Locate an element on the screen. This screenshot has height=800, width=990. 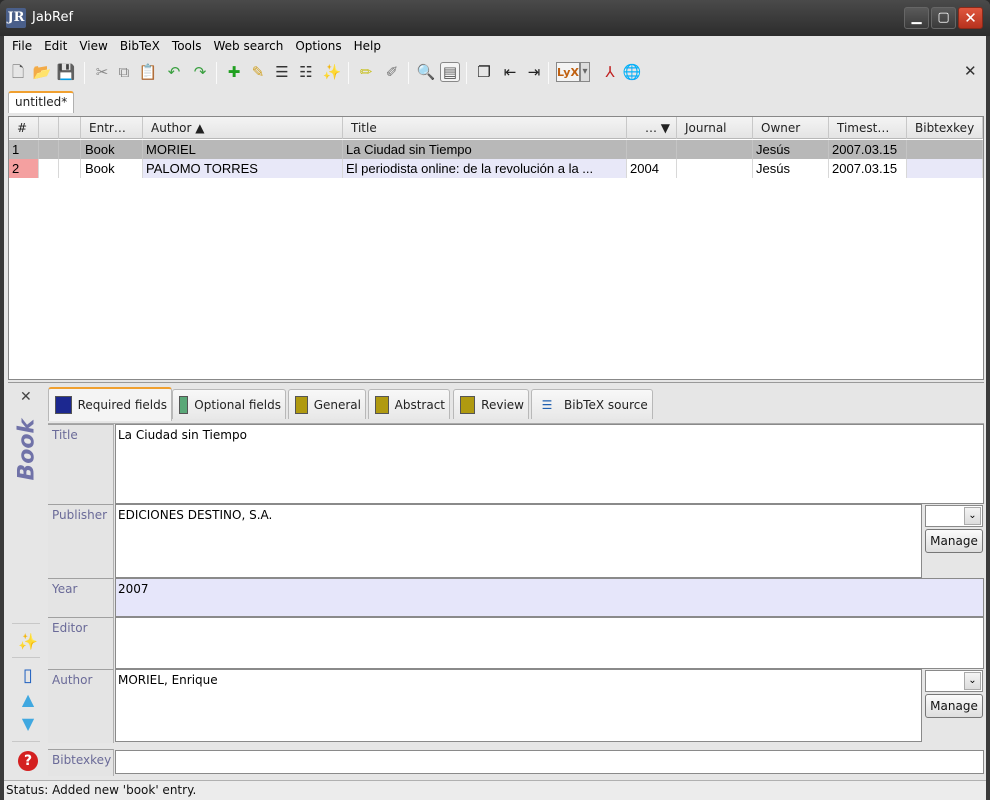
publisher-field: EDICIONES DESTINO, S.A. is located at coordinates (518, 541).